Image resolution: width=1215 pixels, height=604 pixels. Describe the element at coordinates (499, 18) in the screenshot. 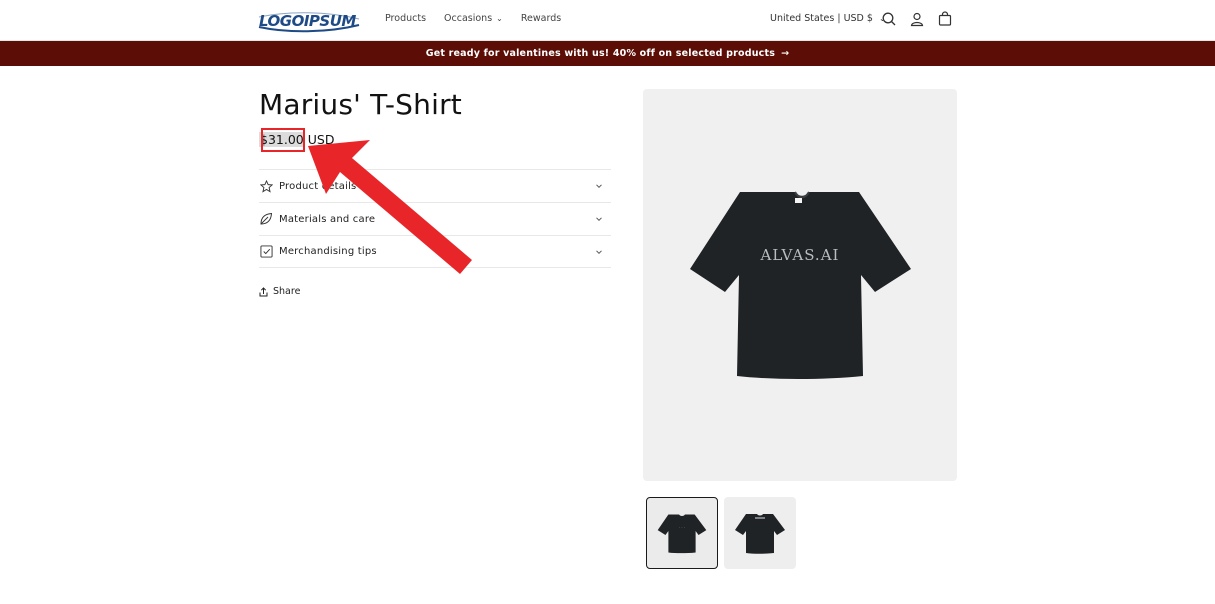

I see `chevron-down-icon: ⌄` at that location.